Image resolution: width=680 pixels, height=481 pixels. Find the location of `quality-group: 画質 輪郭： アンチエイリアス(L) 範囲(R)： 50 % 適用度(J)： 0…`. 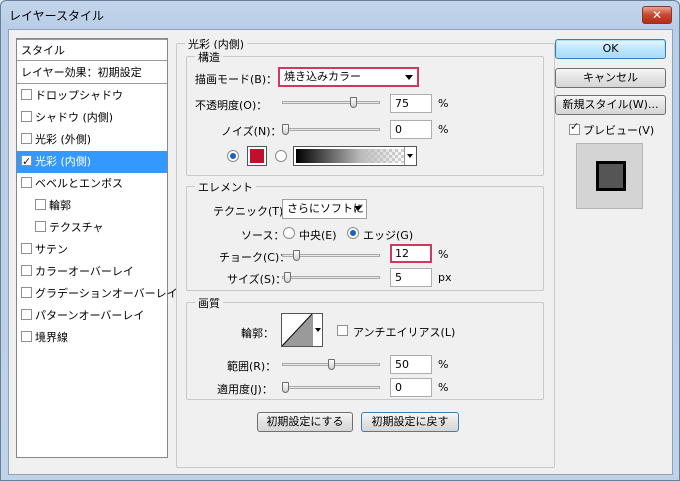

quality-group: 画質 輪郭： アンチエイリアス(L) 範囲(R)： 50 % 適用度(J)： 0… is located at coordinates (365, 347).